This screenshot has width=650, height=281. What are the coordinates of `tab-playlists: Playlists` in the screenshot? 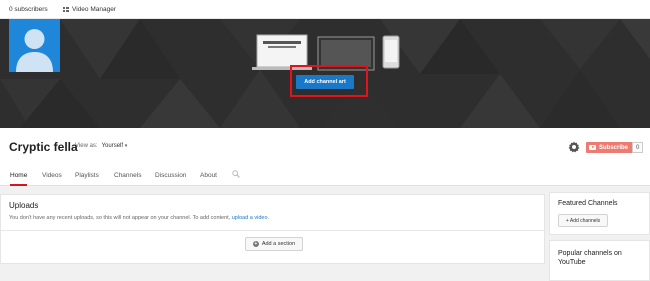 It's located at (87, 179).